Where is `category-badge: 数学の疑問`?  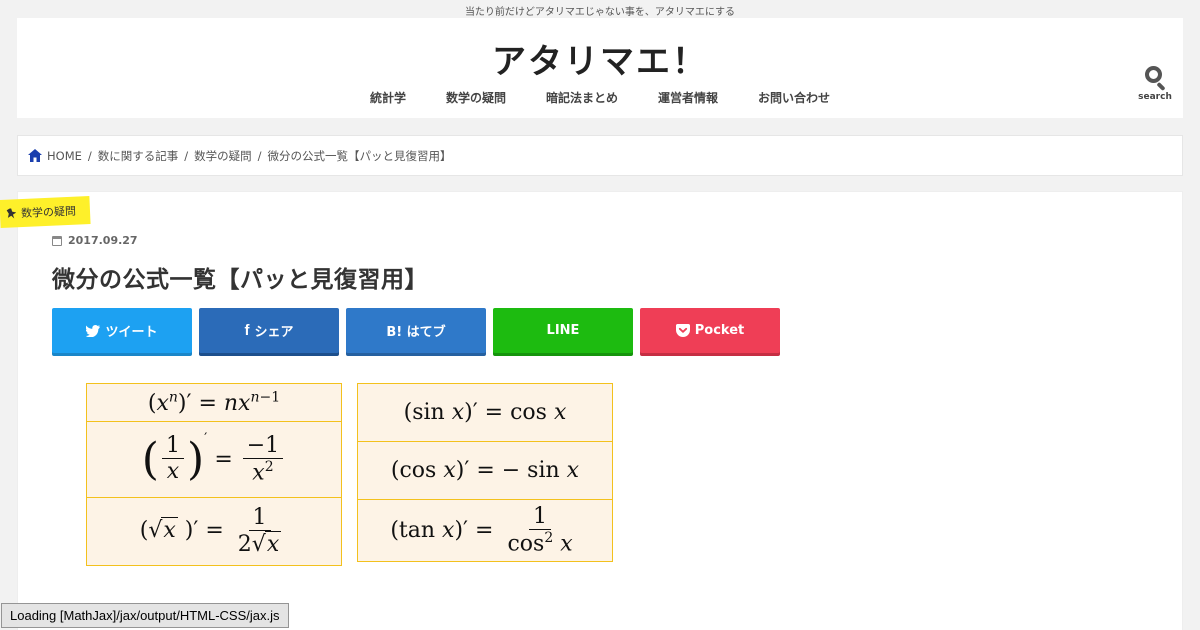
category-badge: 数学の疑問 is located at coordinates (45, 212).